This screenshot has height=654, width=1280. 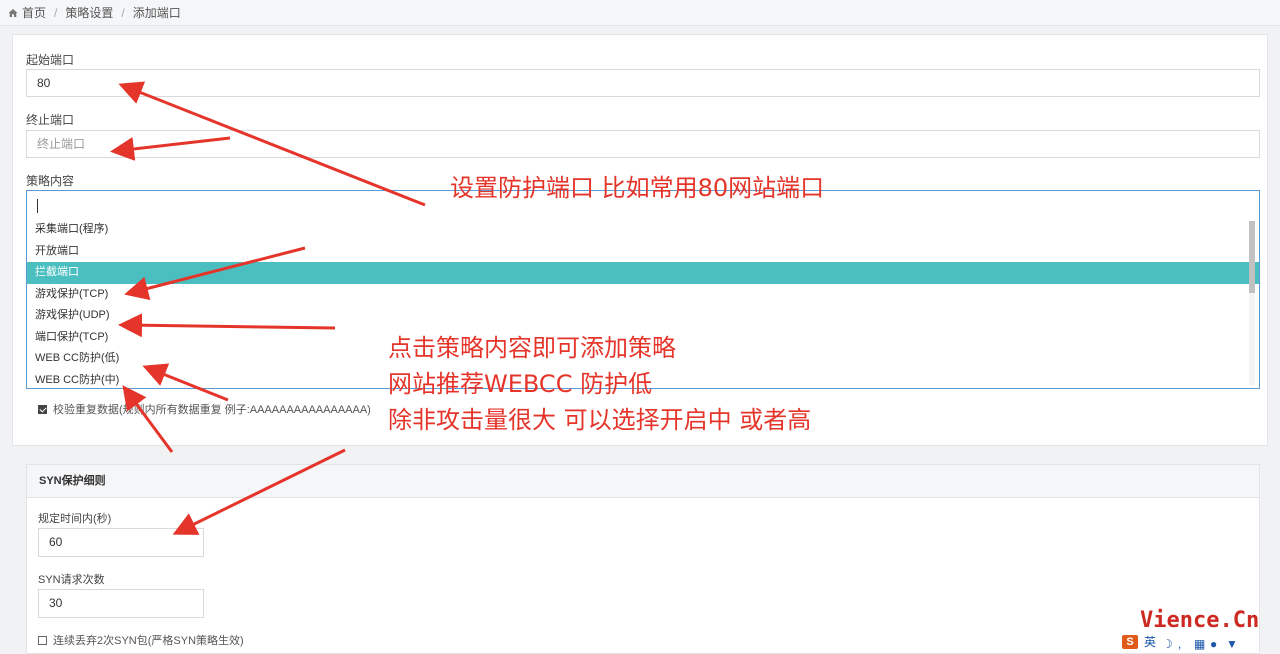 I want to click on user-icon: ●, so click(x=1215, y=644).